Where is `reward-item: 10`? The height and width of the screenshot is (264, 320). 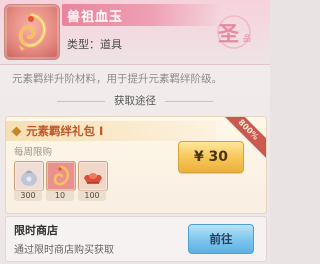
reward-item: 10 is located at coordinates (61, 182).